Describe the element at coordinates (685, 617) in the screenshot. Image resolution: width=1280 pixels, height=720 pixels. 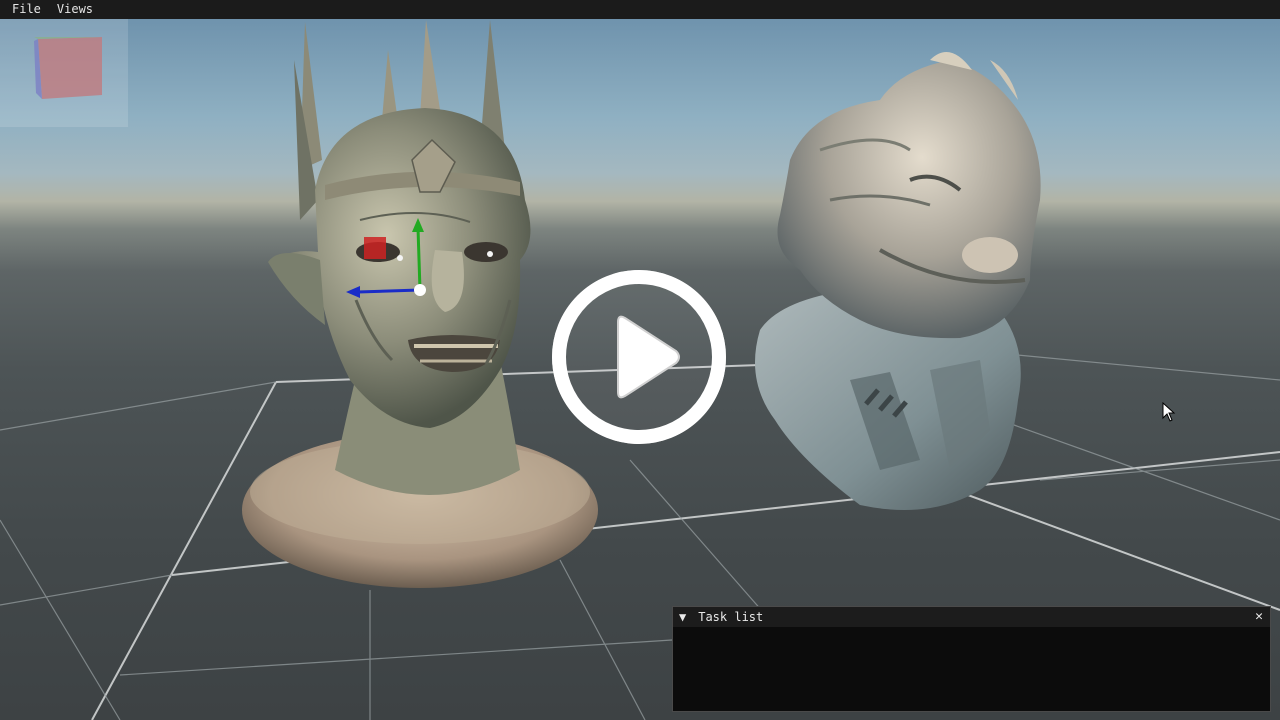
I see `triangle-down-icon: ▼` at that location.